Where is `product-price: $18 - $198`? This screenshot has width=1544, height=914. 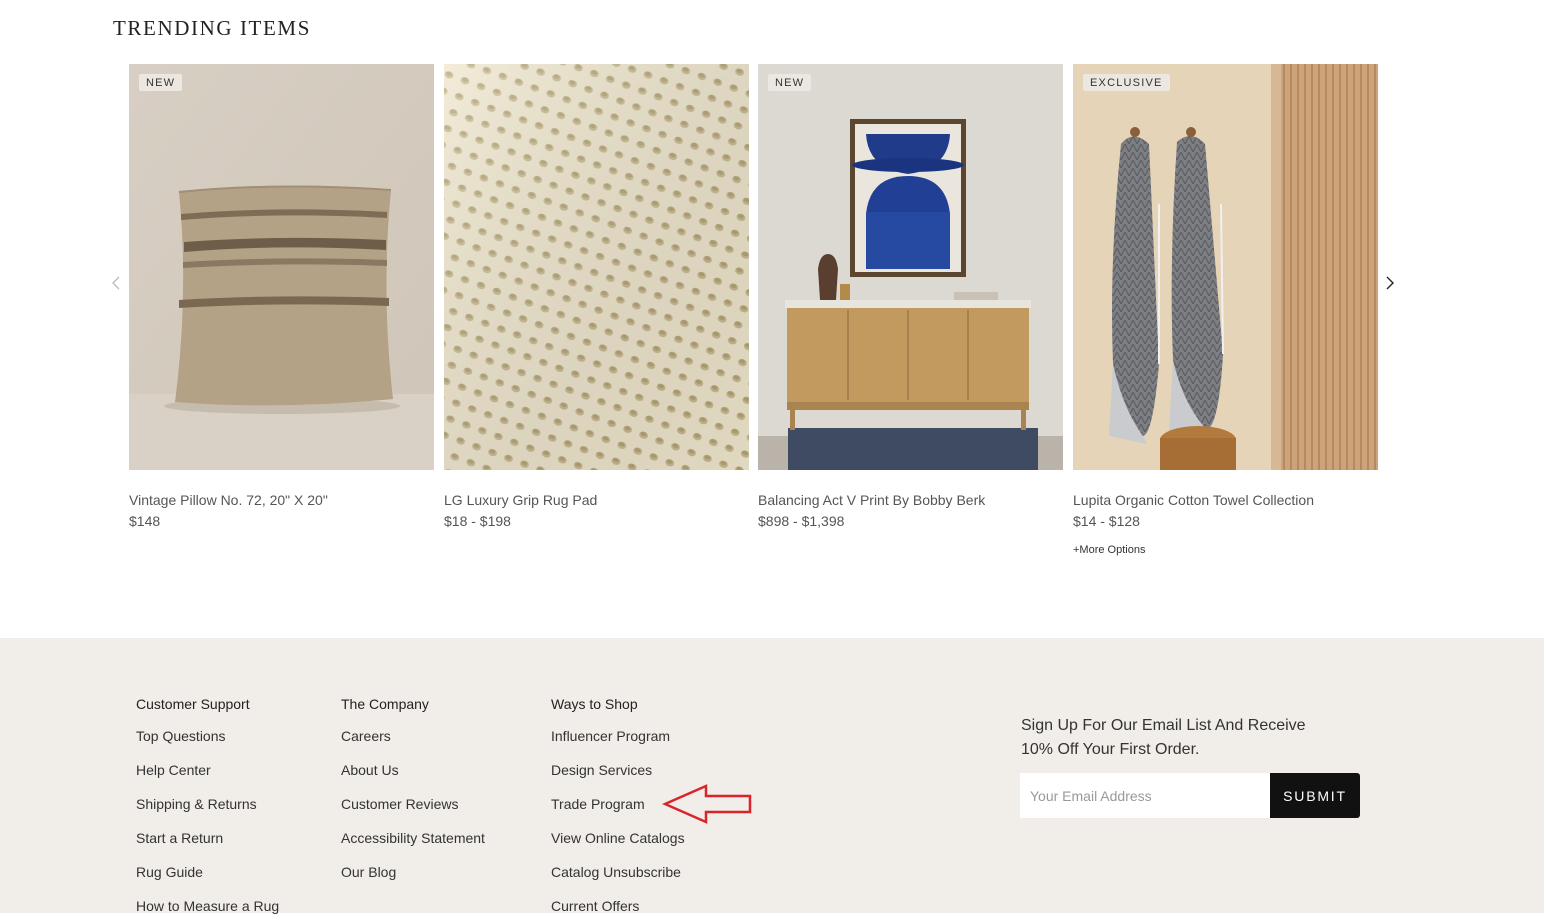
product-price: $18 - $198 is located at coordinates (477, 521).